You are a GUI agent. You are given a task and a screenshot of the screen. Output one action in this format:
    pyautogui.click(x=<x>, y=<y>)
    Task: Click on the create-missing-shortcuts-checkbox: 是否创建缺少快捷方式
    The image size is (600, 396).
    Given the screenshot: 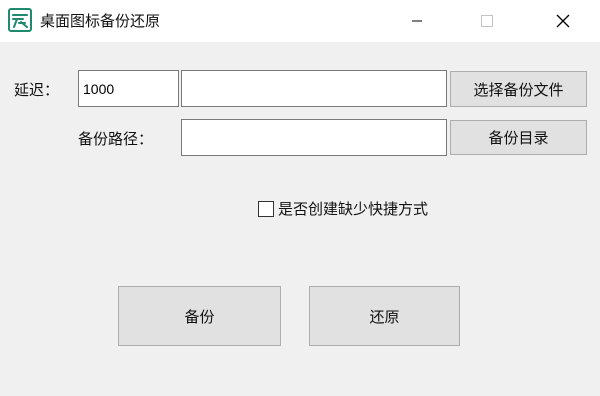 What is the action you would take?
    pyautogui.click(x=343, y=209)
    